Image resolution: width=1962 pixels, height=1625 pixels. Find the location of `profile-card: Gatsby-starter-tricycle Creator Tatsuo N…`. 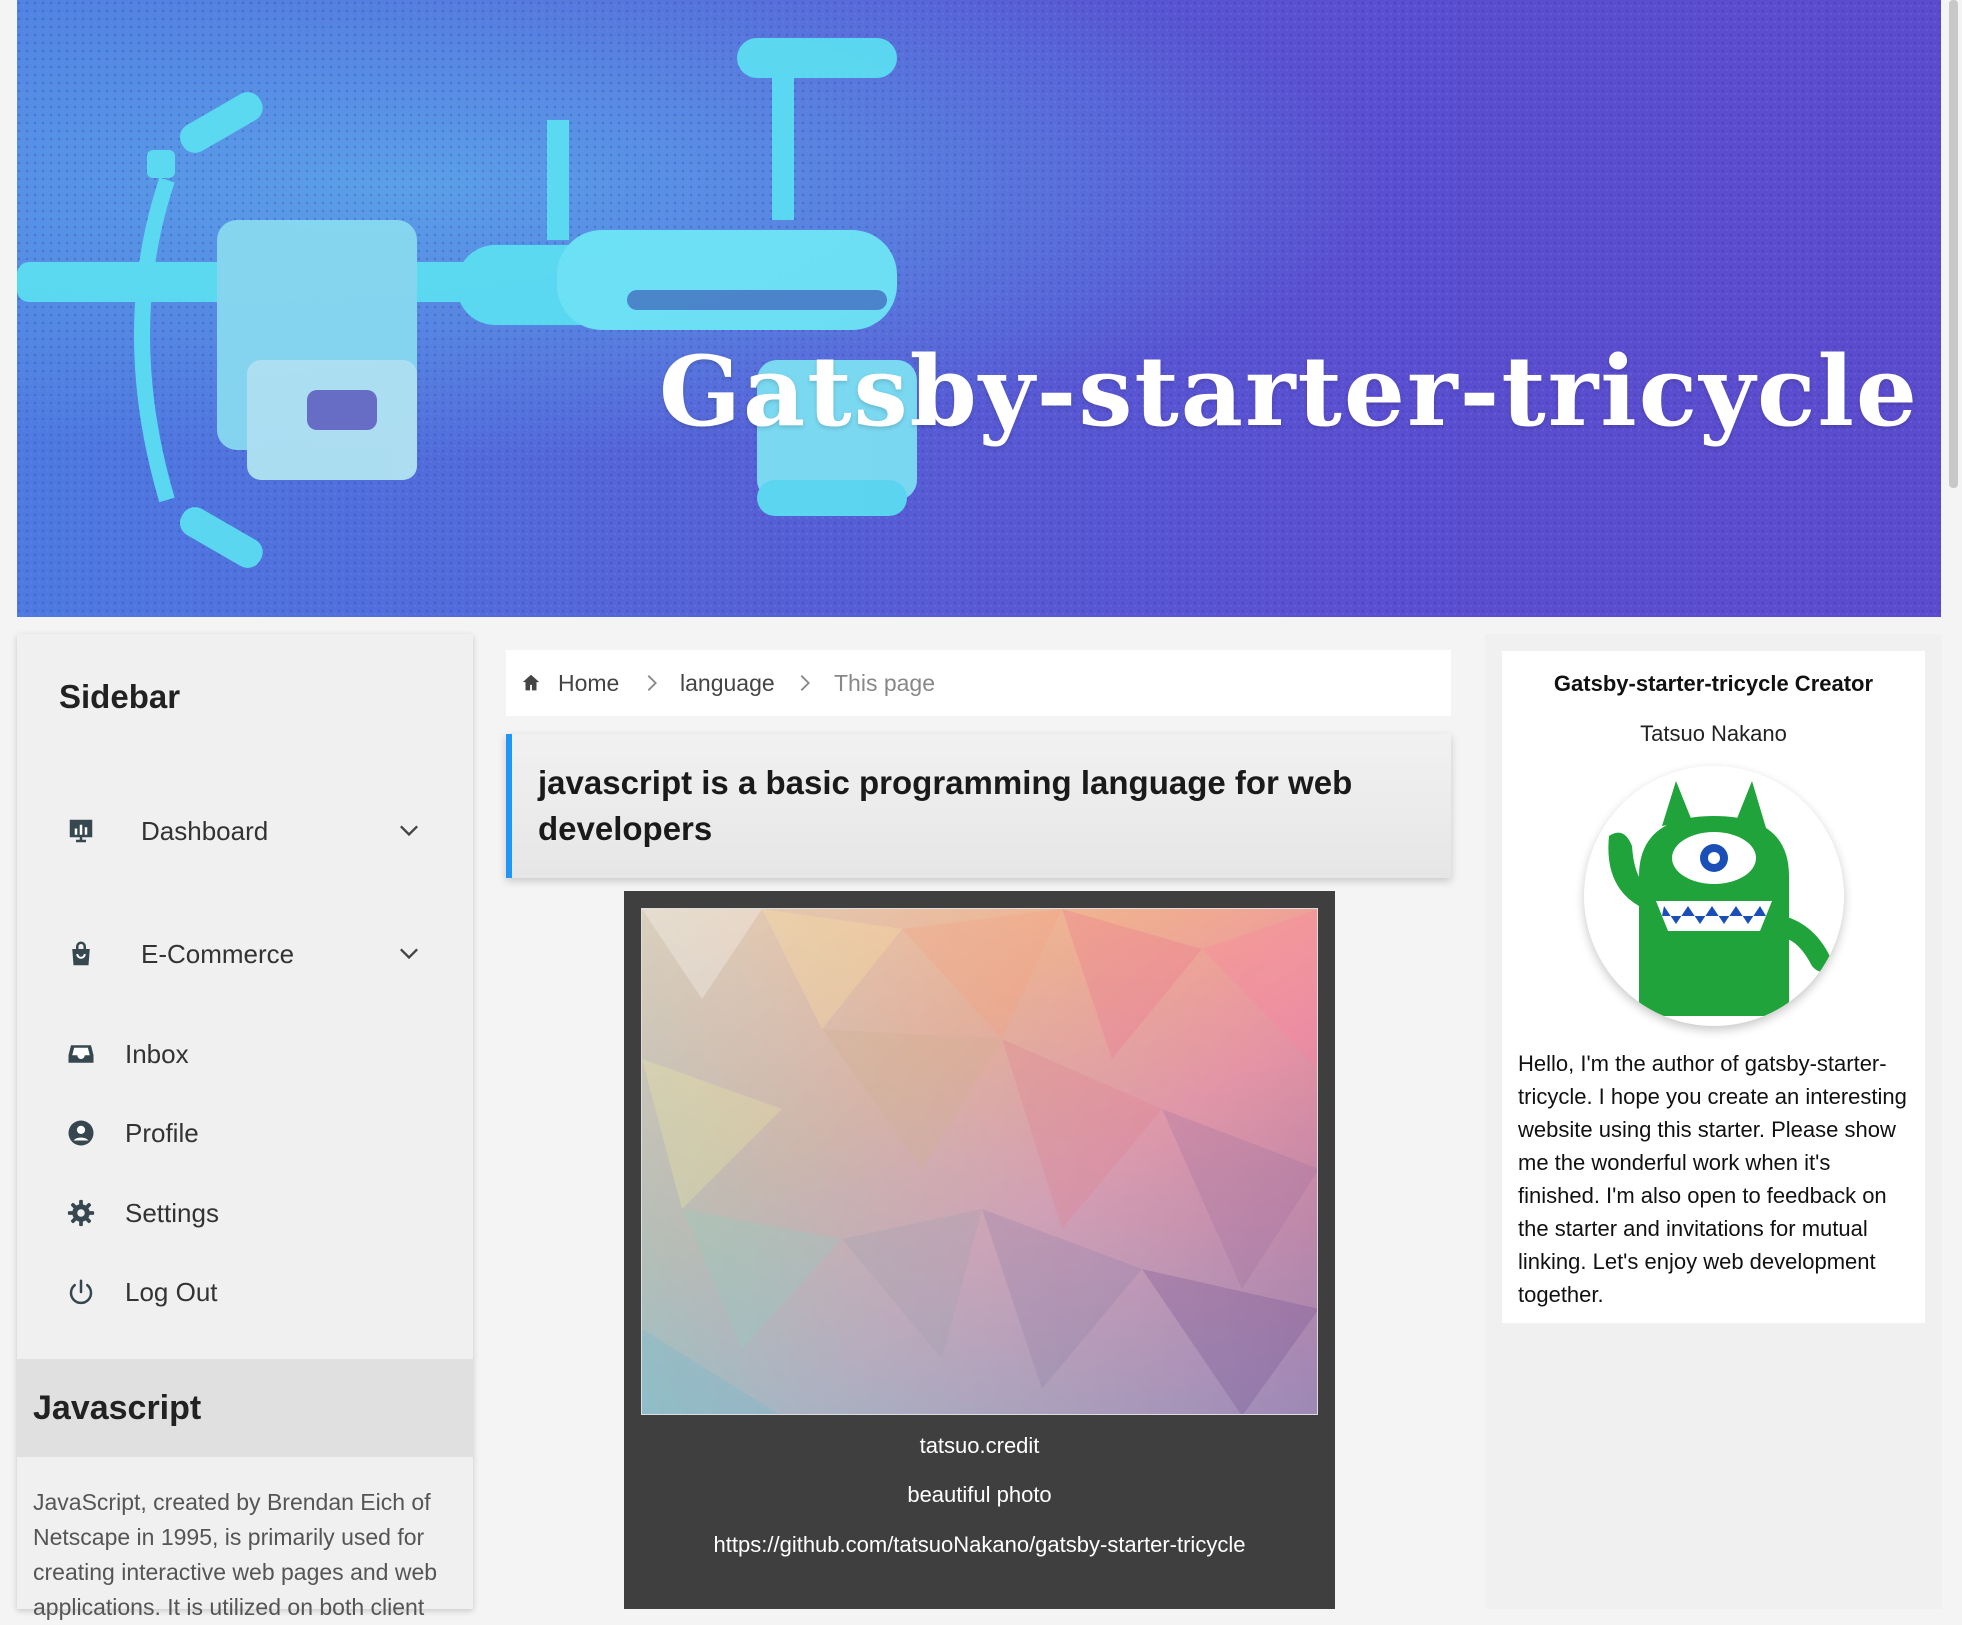

profile-card: Gatsby-starter-tricycle Creator Tatsuo N… is located at coordinates (1713, 987).